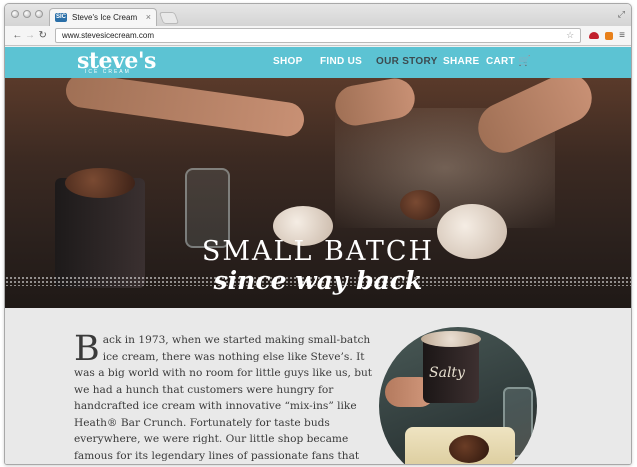 Image resolution: width=637 pixels, height=467 pixels. I want to click on close-window-button, so click(15, 14).